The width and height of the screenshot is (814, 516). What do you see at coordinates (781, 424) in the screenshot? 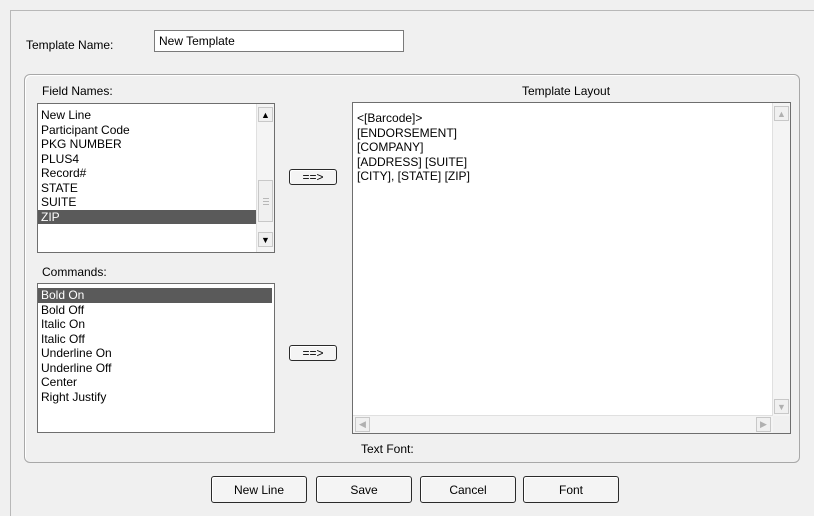
I see `scrollbar-corner` at bounding box center [781, 424].